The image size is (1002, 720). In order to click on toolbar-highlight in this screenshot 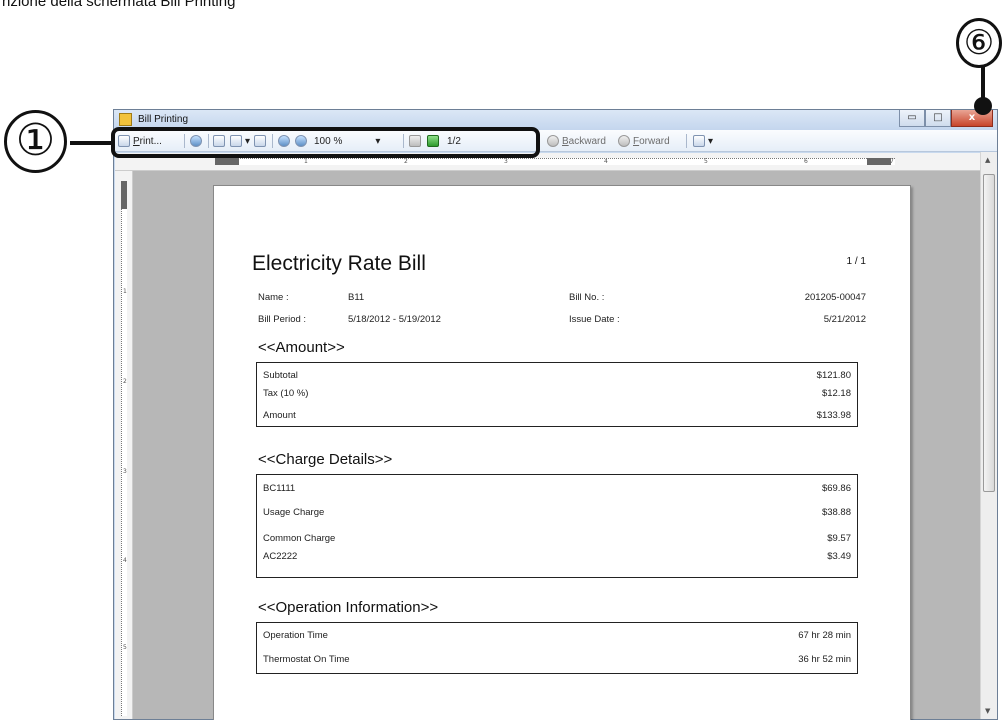, I will do `click(325, 142)`.